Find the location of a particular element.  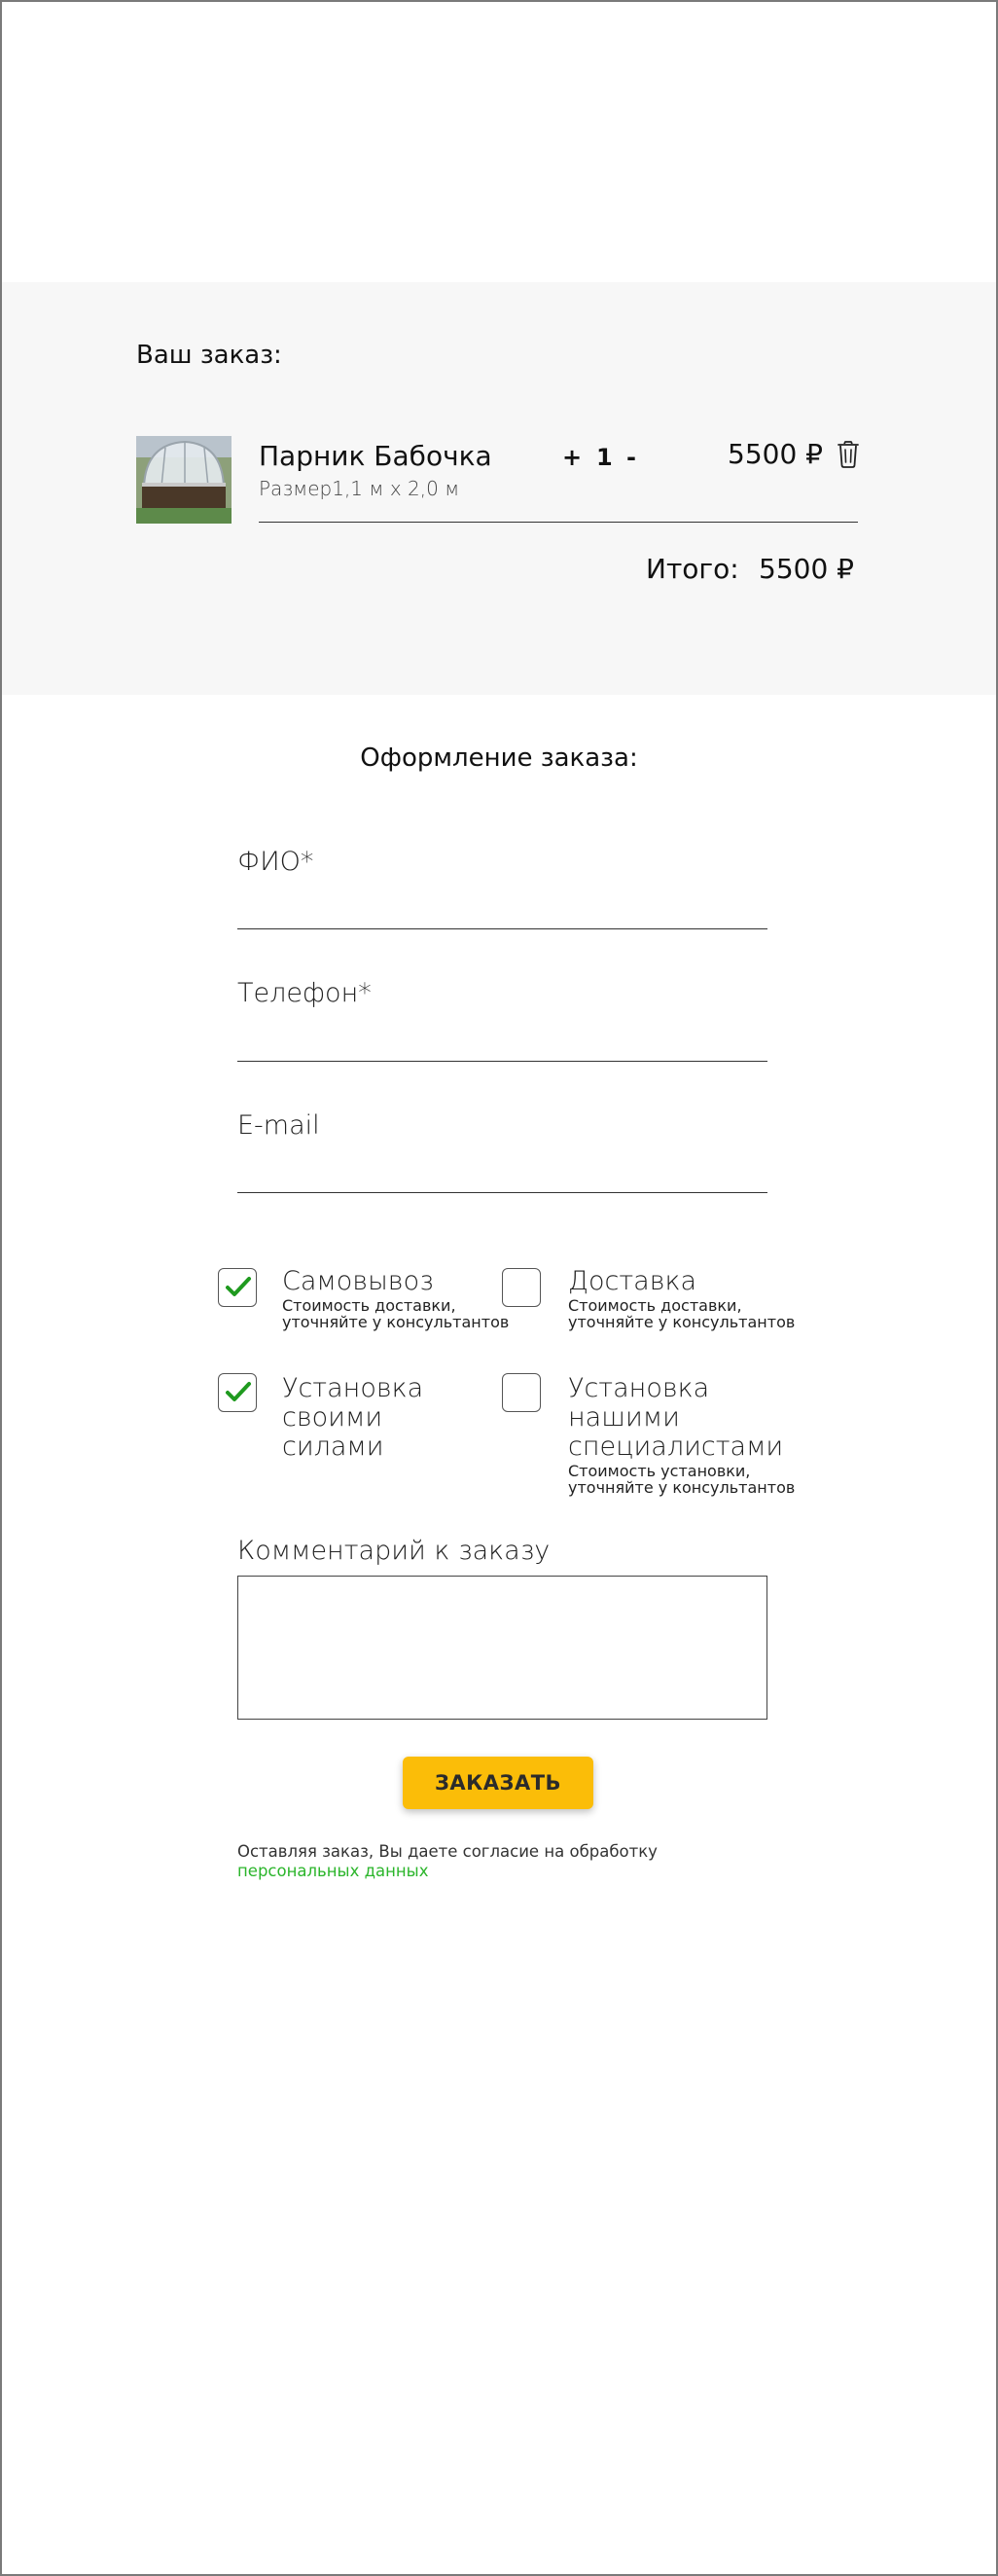

email-field is located at coordinates (502, 1170).